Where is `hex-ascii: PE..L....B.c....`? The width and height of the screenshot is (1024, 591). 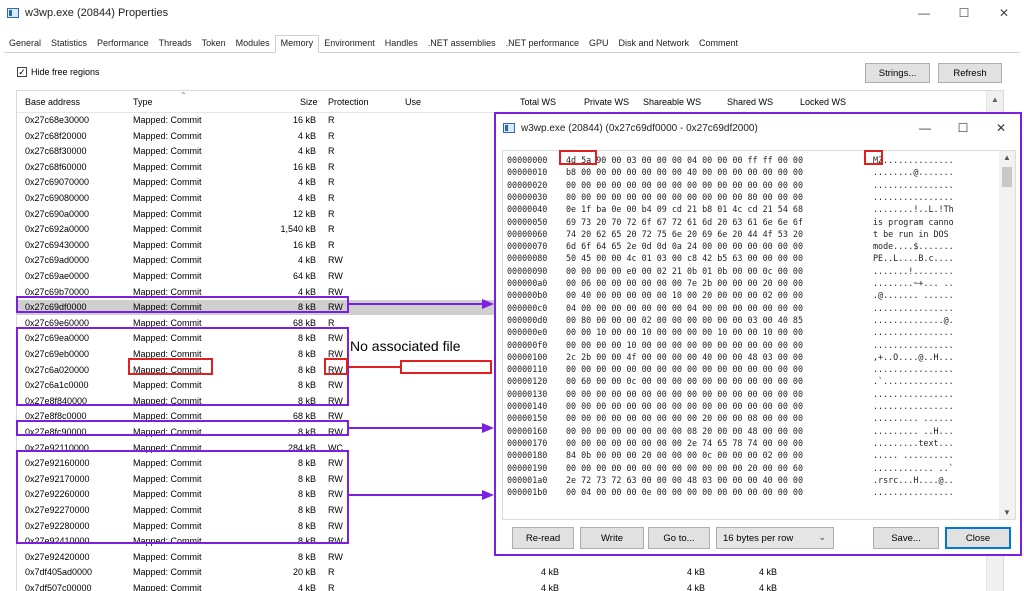
hex-ascii: PE..L....B.c.... is located at coordinates (913, 258).